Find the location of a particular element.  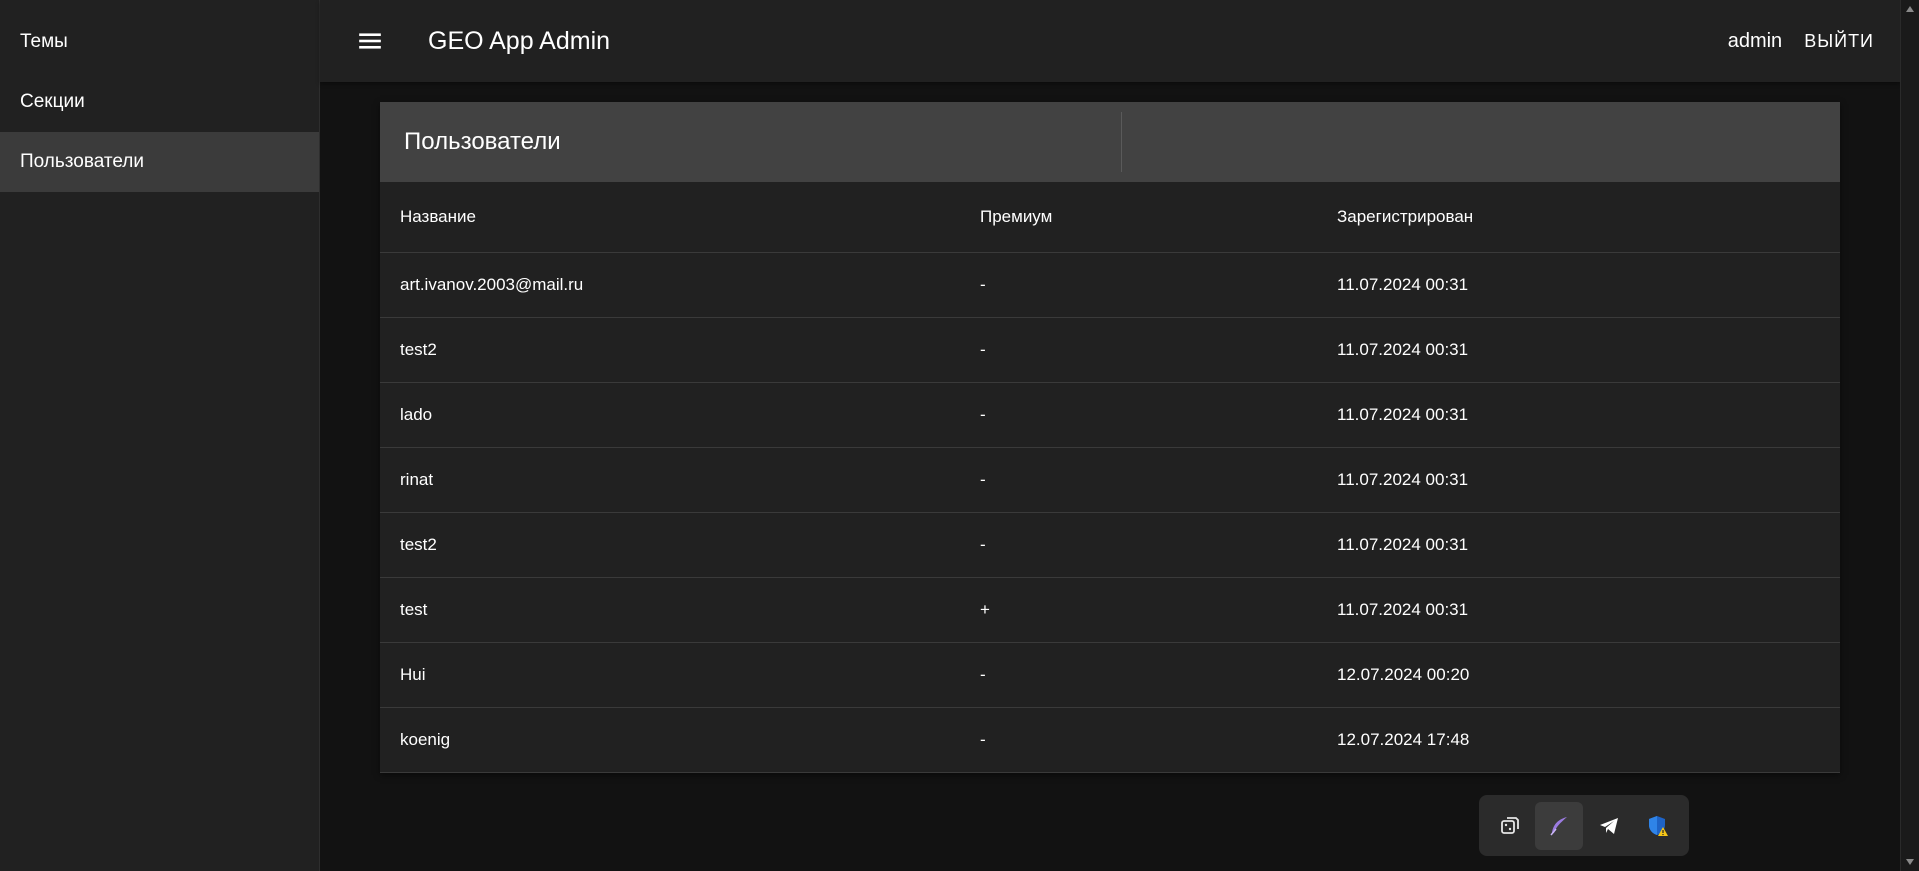

feather-icon is located at coordinates (1559, 825).